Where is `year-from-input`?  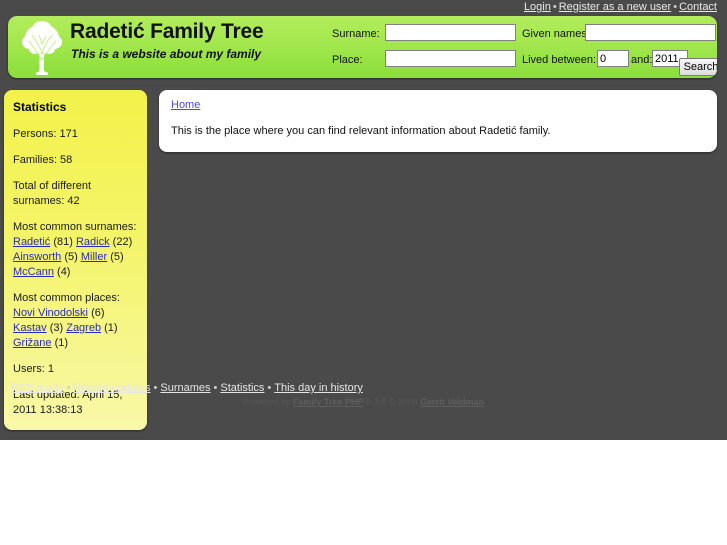
year-from-input is located at coordinates (613, 58).